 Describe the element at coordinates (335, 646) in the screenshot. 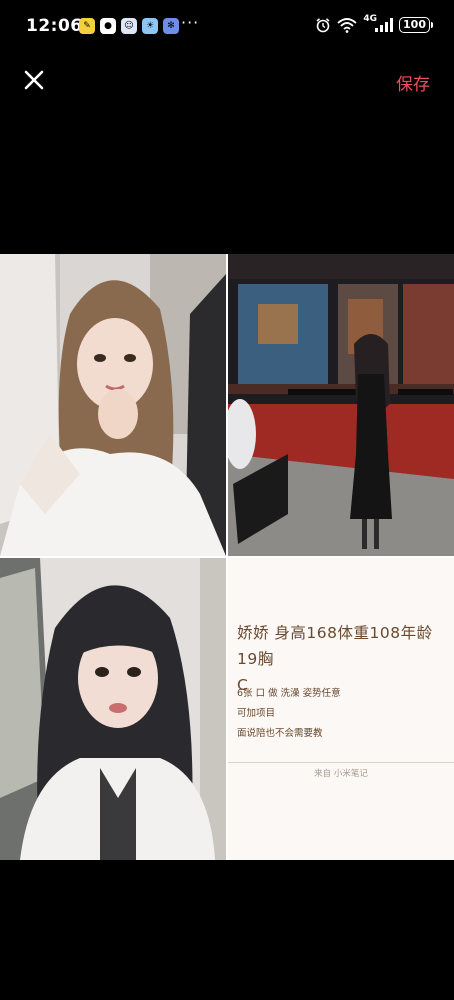

I see `note-title-line-1: 娇娇 身高168体重108年龄19胸` at that location.